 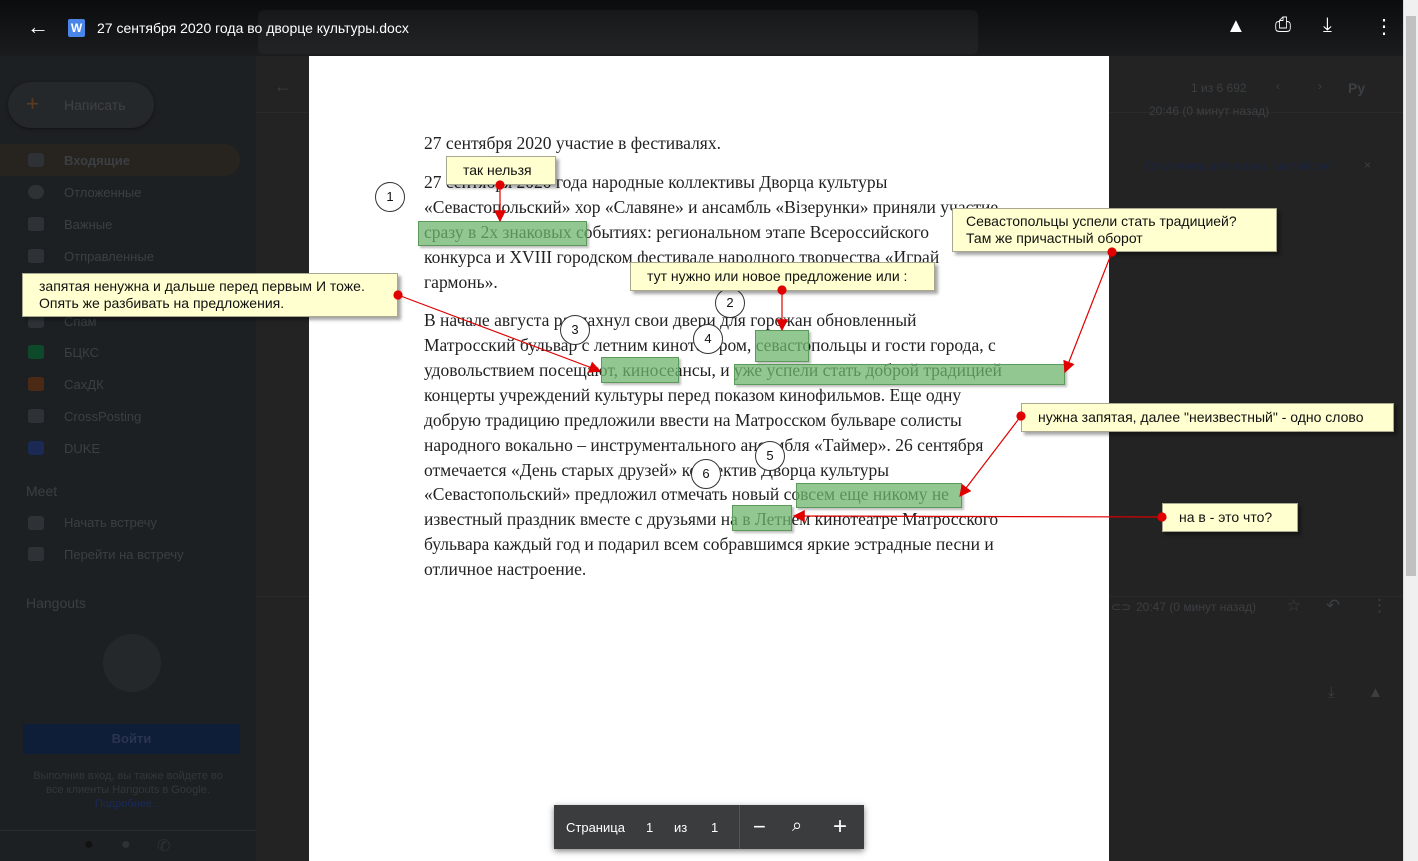 What do you see at coordinates (759, 827) in the screenshot?
I see `zoom-out-button: −` at bounding box center [759, 827].